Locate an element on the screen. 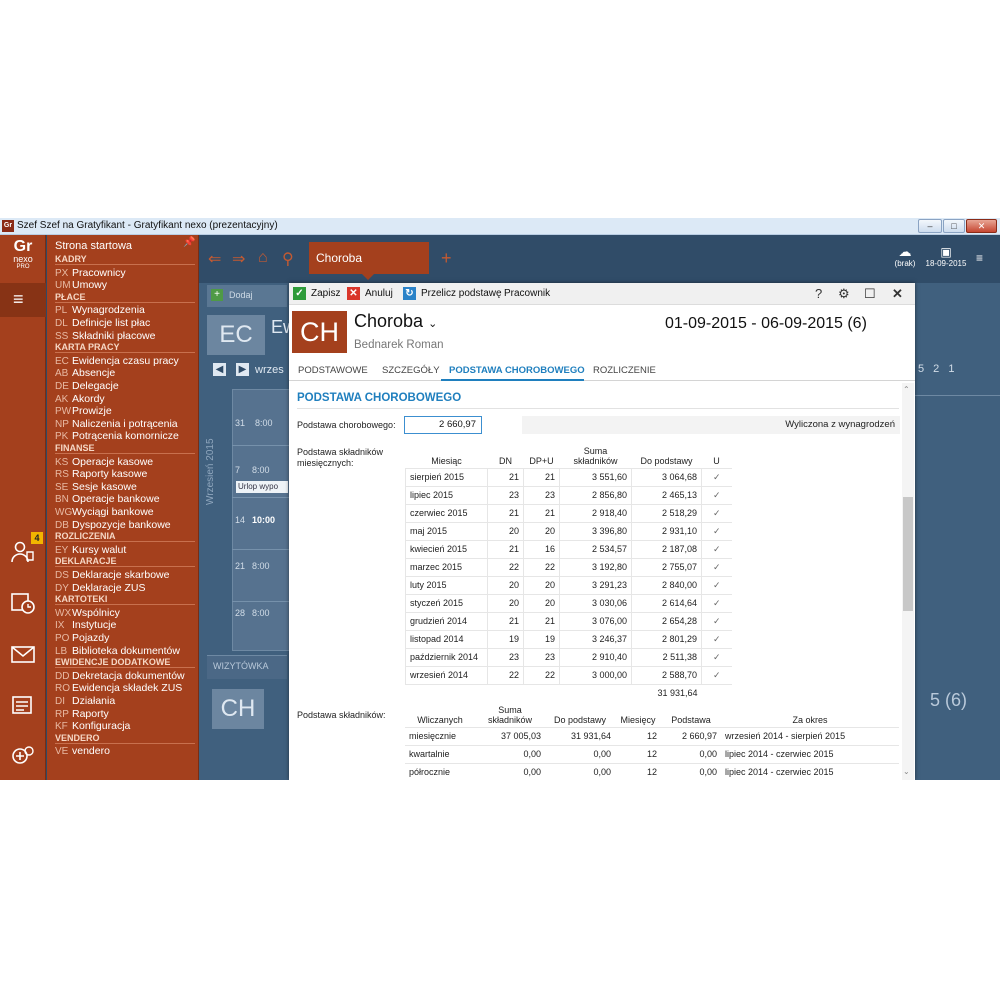 Image resolution: width=1000 pixels, height=1000 pixels. table-row: czerwiec 2015 21 21 2 918,40 2 518,29 ✓ is located at coordinates (568, 512).